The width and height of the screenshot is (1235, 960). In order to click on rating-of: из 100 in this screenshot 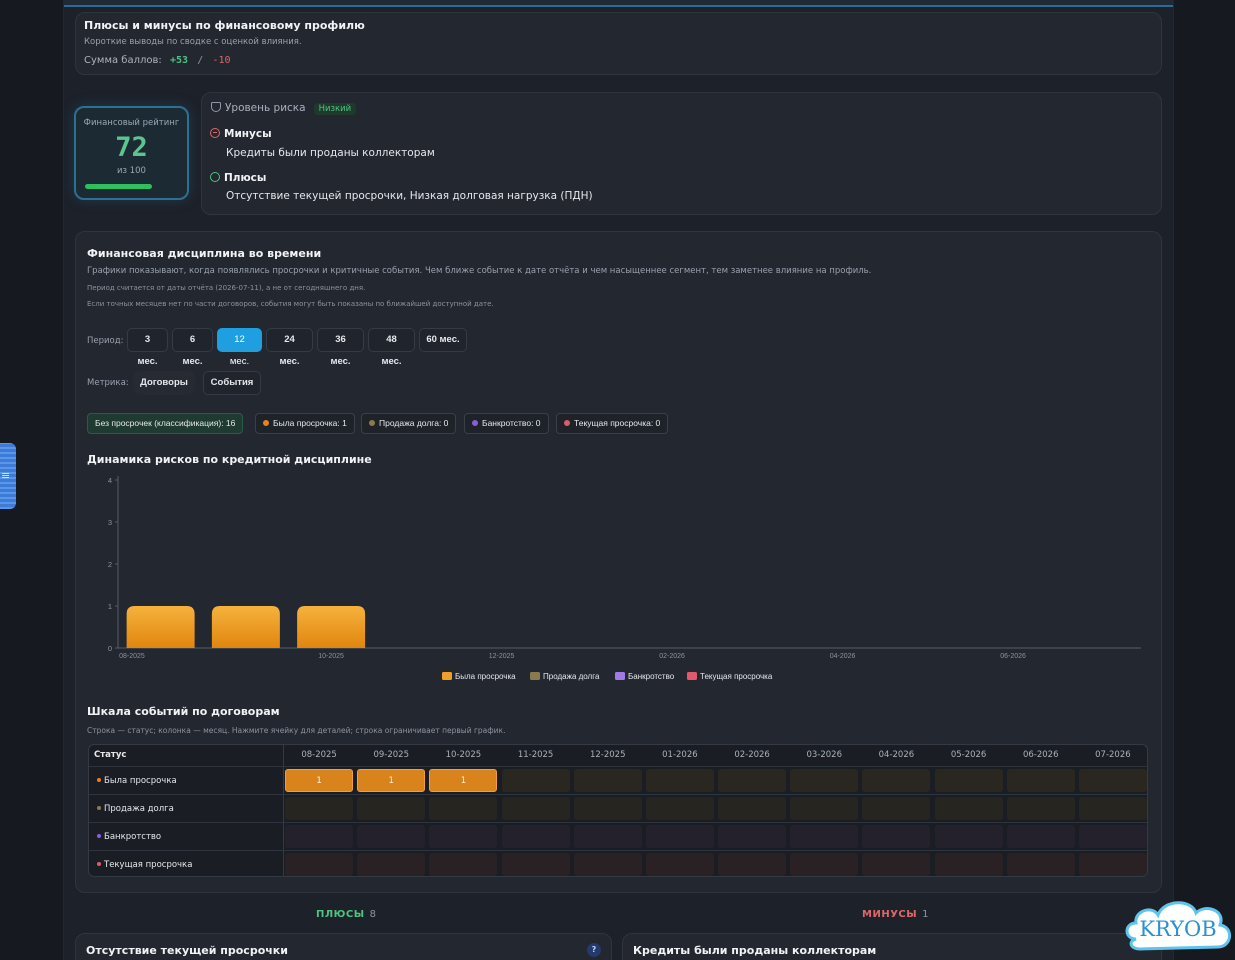, I will do `click(131, 171)`.